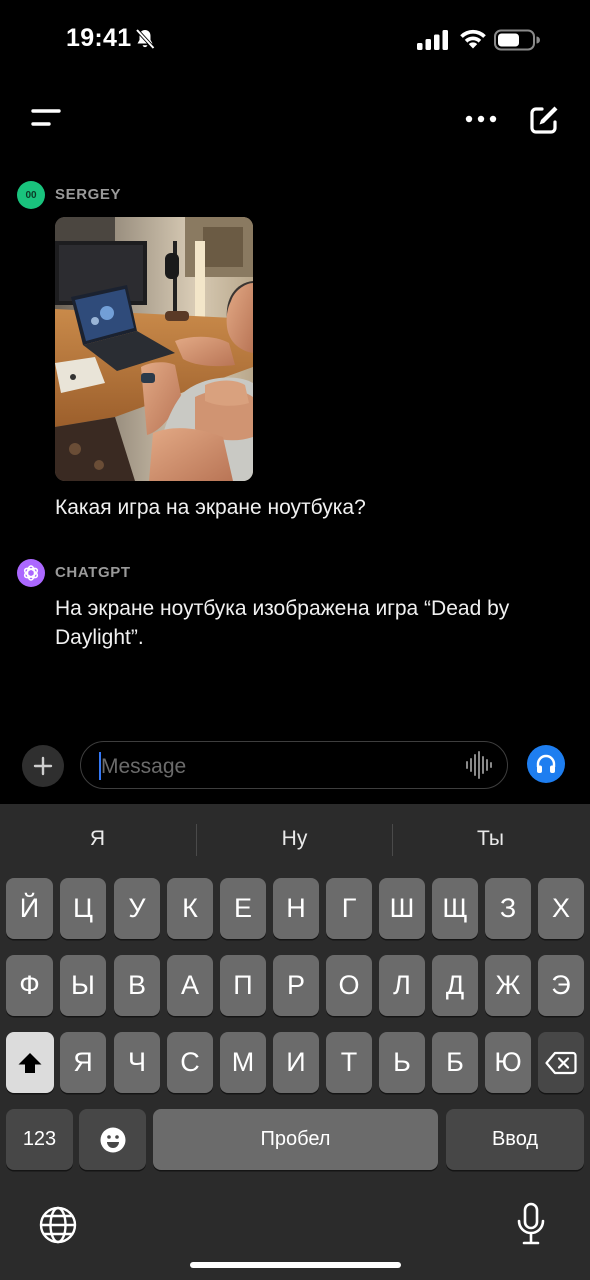 This screenshot has width=590, height=1280. I want to click on key: Л, so click(402, 985).